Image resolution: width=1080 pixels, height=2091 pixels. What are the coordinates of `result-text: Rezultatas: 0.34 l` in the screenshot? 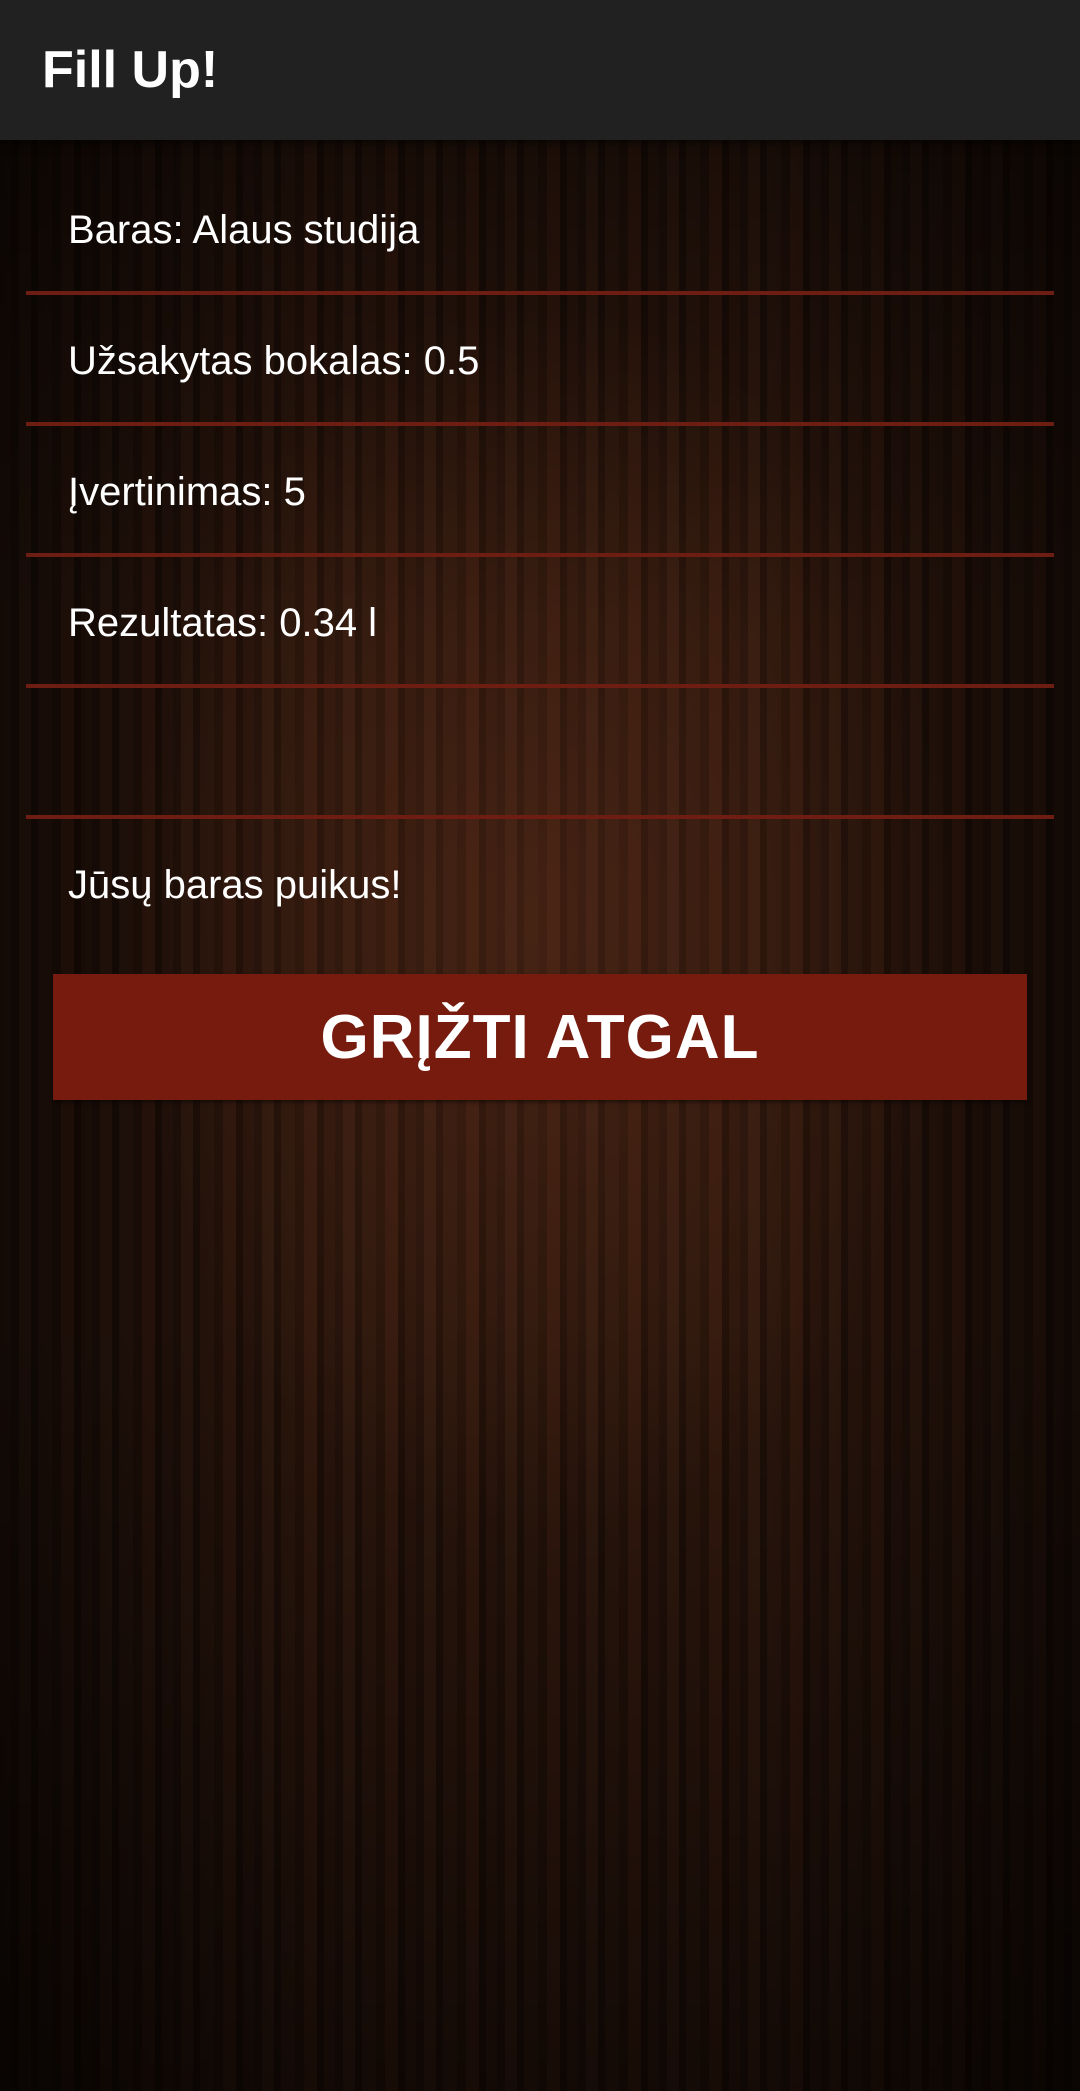 It's located at (223, 623).